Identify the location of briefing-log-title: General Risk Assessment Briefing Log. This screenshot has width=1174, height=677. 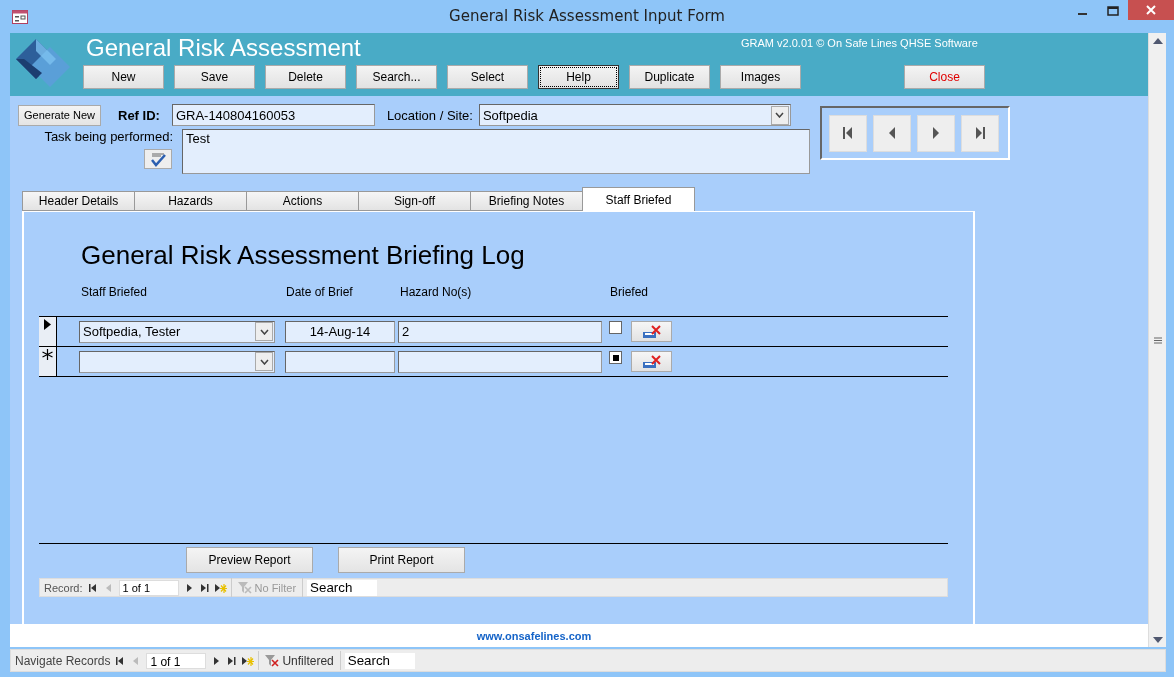
(303, 255).